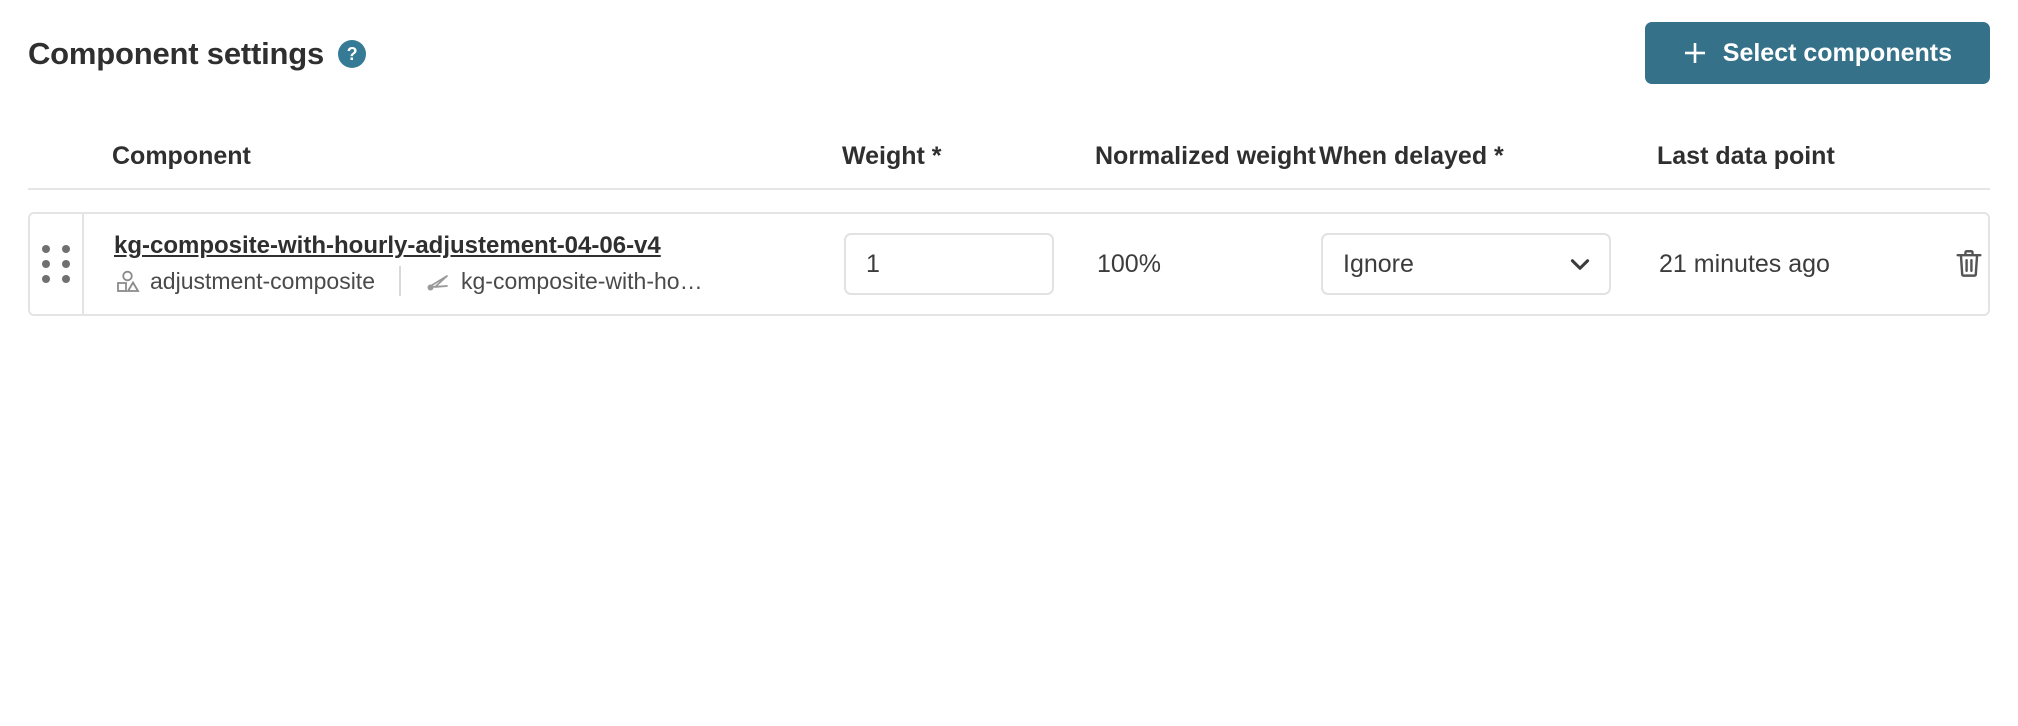 This screenshot has width=2018, height=726. Describe the element at coordinates (1209, 264) in the screenshot. I see `normalized-weight-cell: 100%` at that location.